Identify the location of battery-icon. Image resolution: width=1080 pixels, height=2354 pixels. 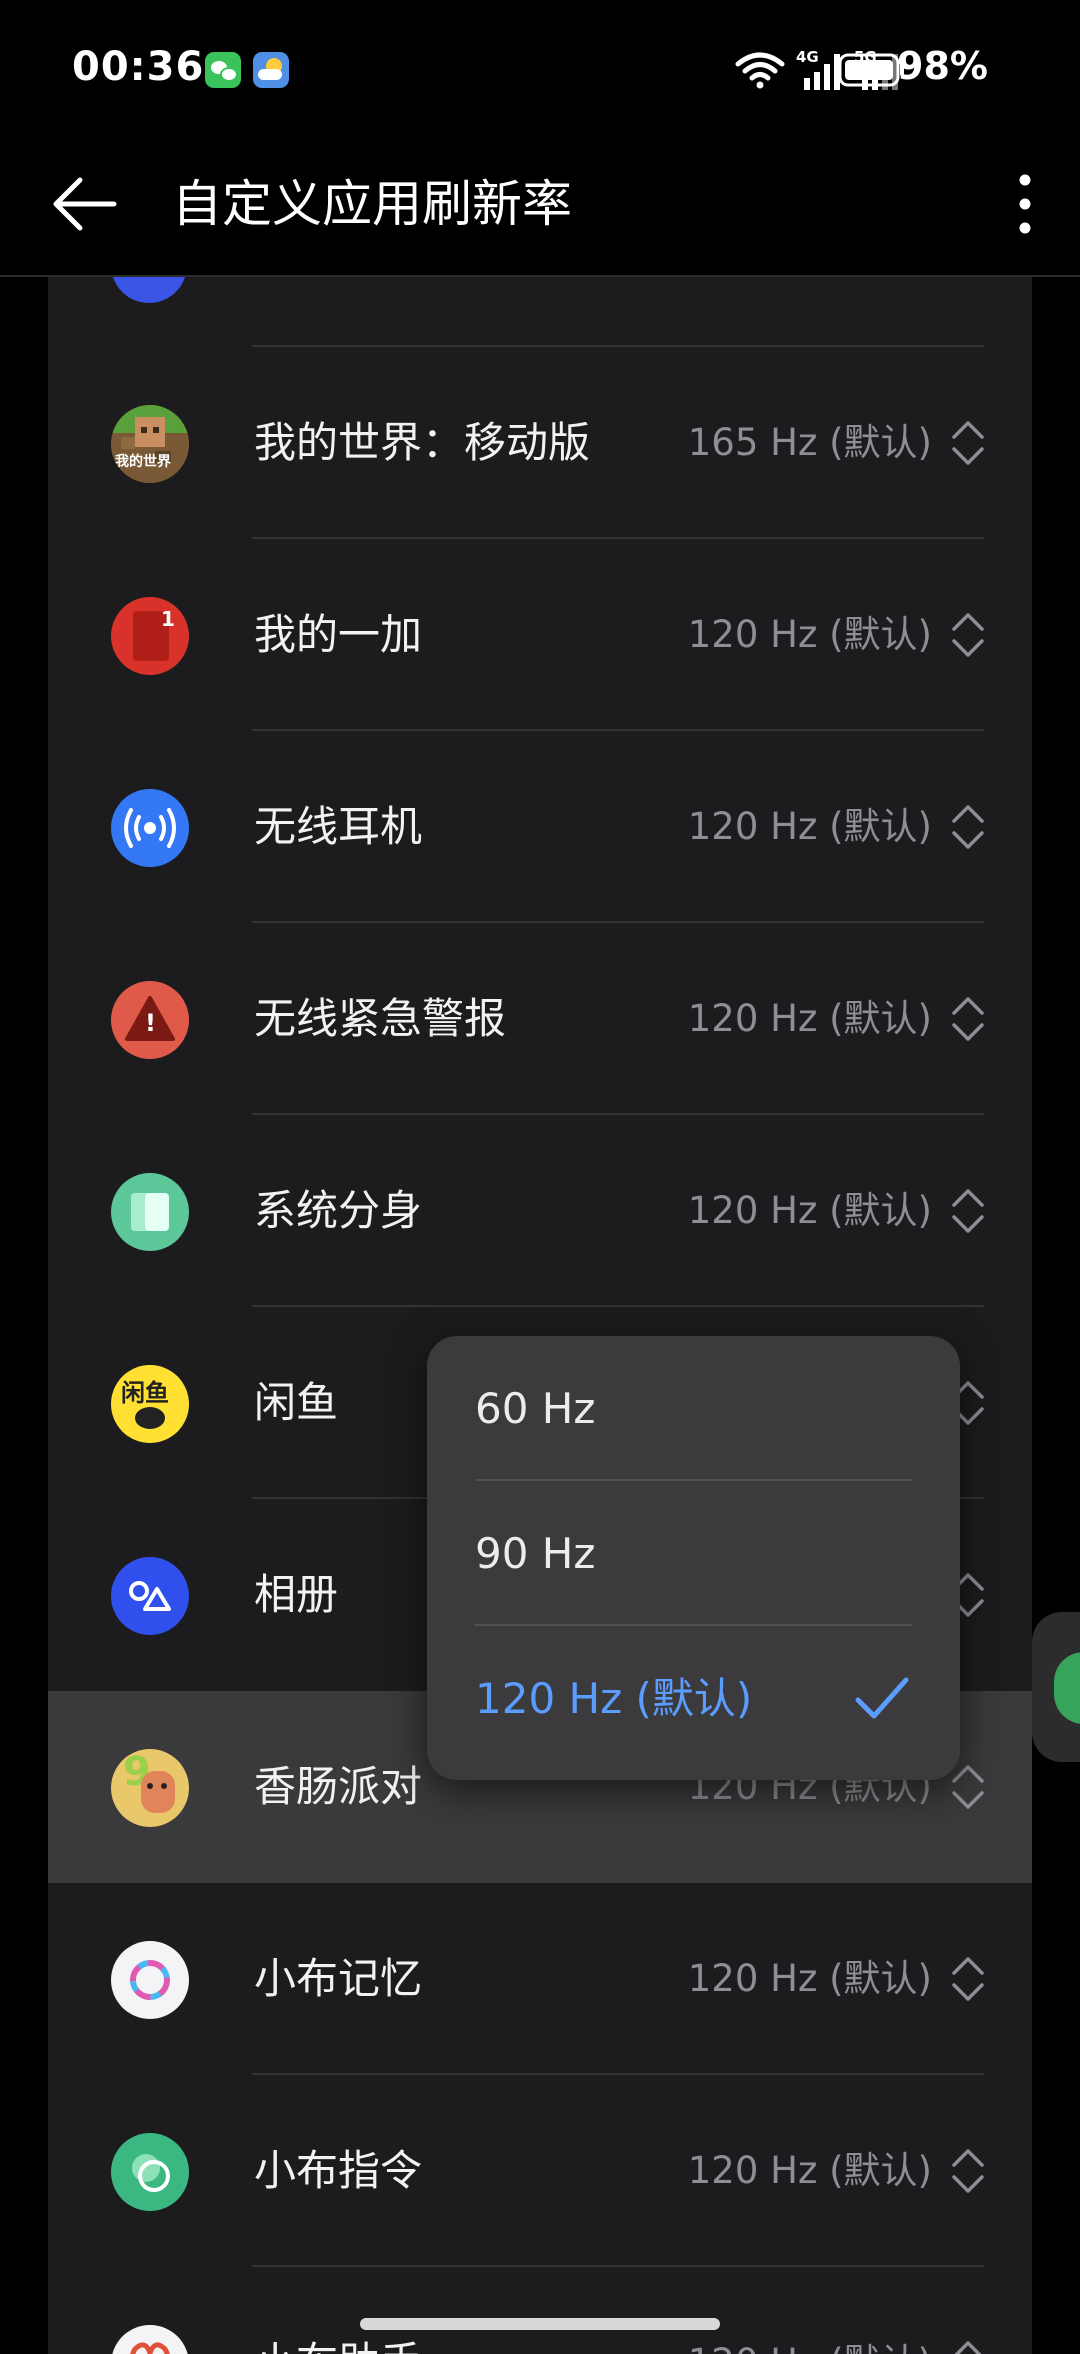
(871, 70).